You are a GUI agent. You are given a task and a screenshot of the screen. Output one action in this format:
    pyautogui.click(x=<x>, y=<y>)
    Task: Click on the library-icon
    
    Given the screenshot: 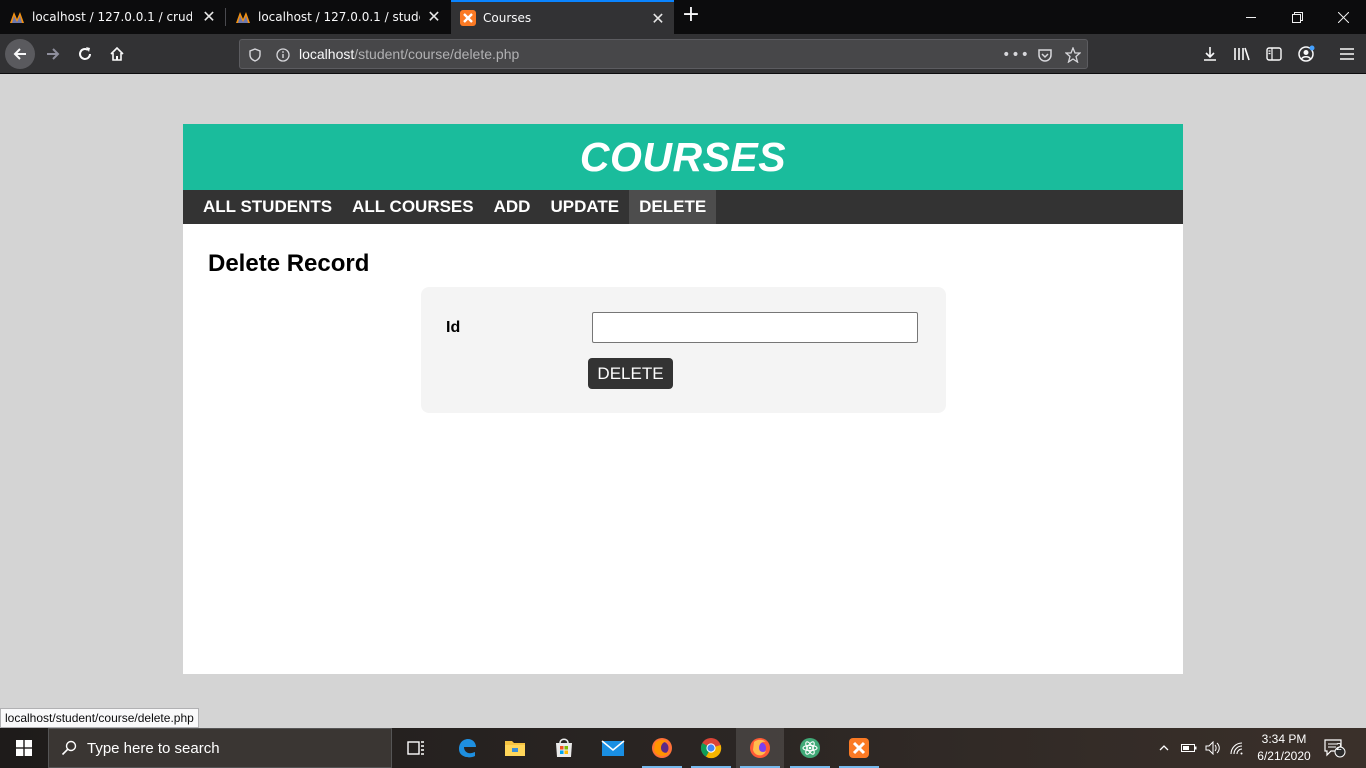 What is the action you would take?
    pyautogui.click(x=1242, y=54)
    